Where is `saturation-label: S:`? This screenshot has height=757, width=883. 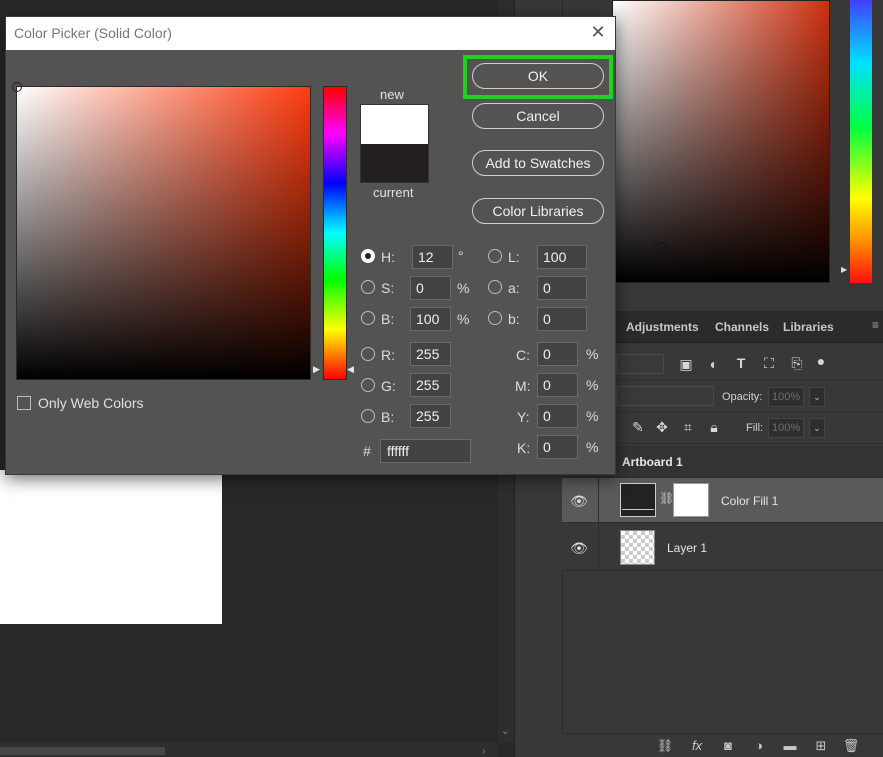
saturation-label: S: is located at coordinates (388, 288).